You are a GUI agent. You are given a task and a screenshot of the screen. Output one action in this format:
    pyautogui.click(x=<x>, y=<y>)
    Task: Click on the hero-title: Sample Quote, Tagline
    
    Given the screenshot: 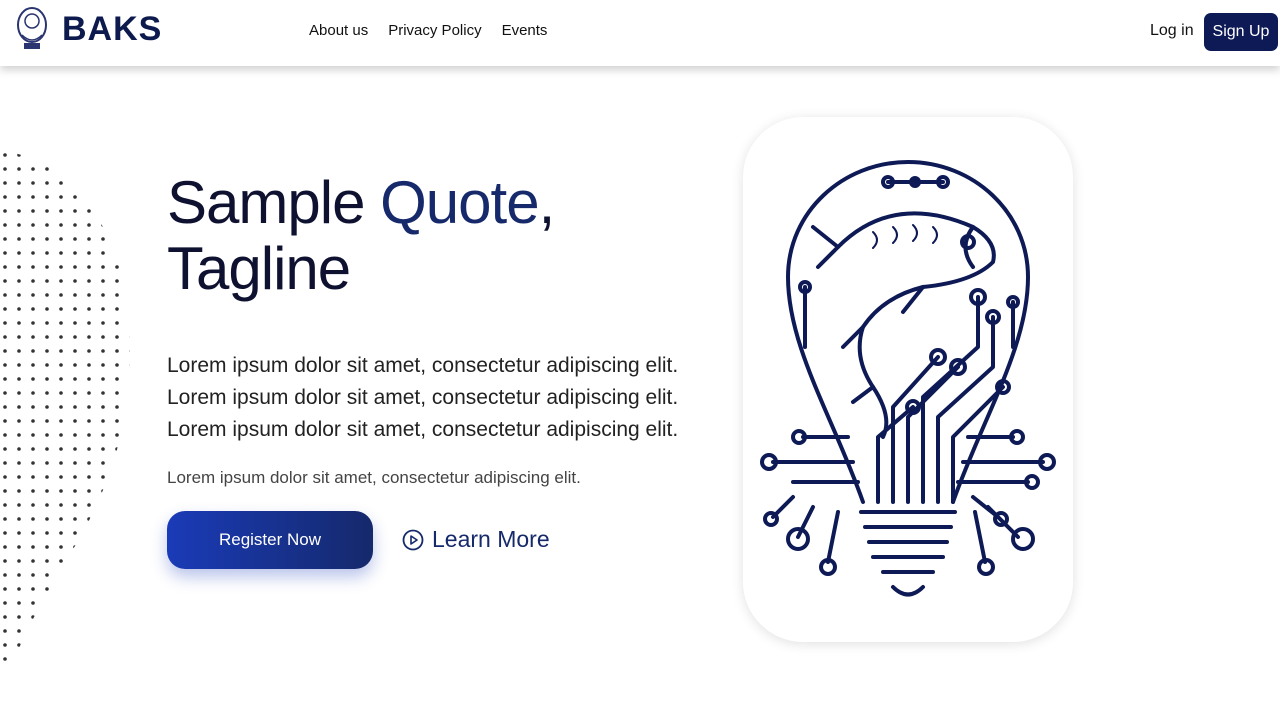 What is the action you would take?
    pyautogui.click(x=361, y=235)
    